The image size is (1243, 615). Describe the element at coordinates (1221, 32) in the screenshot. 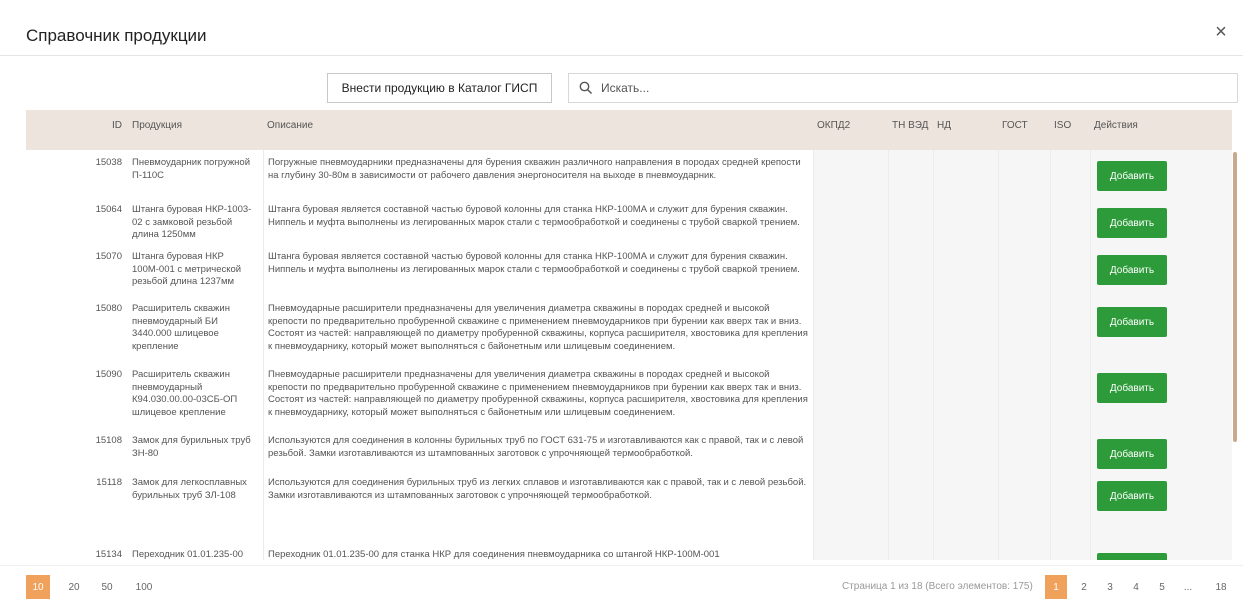

I see `close-icon: ×` at that location.